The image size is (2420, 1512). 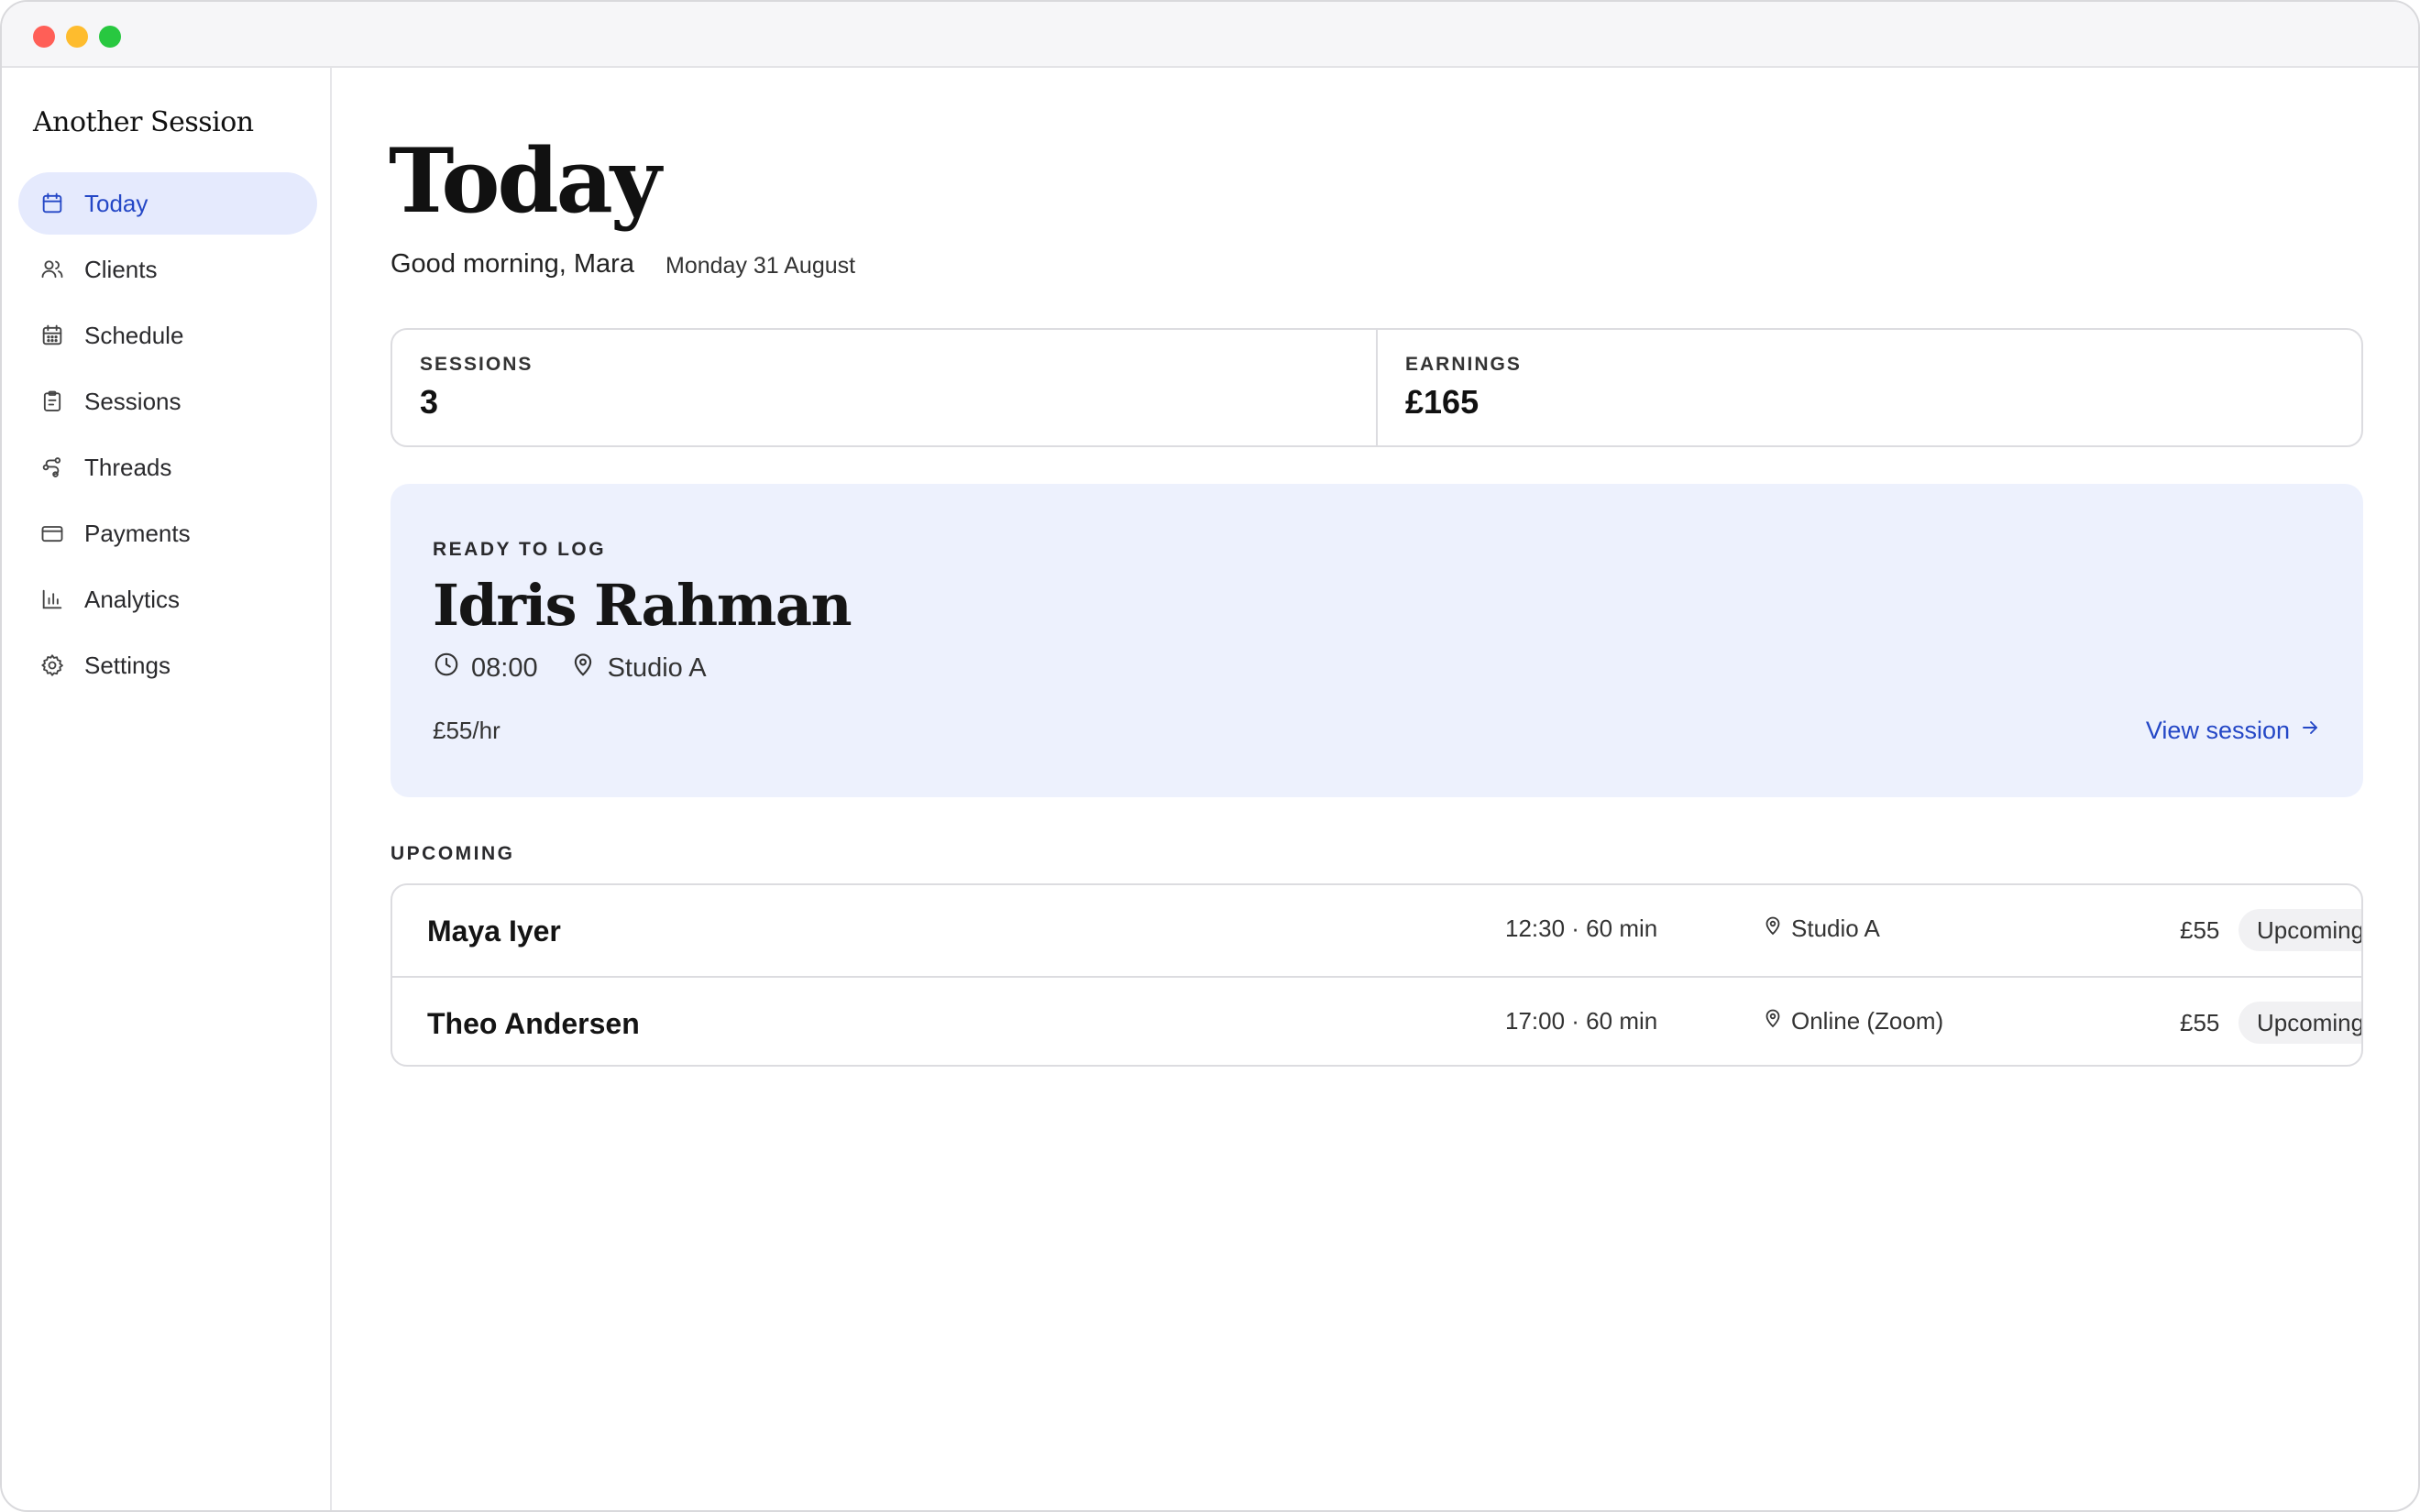 What do you see at coordinates (884, 387) in the screenshot?
I see `sessions-stat: SESSIONS 3` at bounding box center [884, 387].